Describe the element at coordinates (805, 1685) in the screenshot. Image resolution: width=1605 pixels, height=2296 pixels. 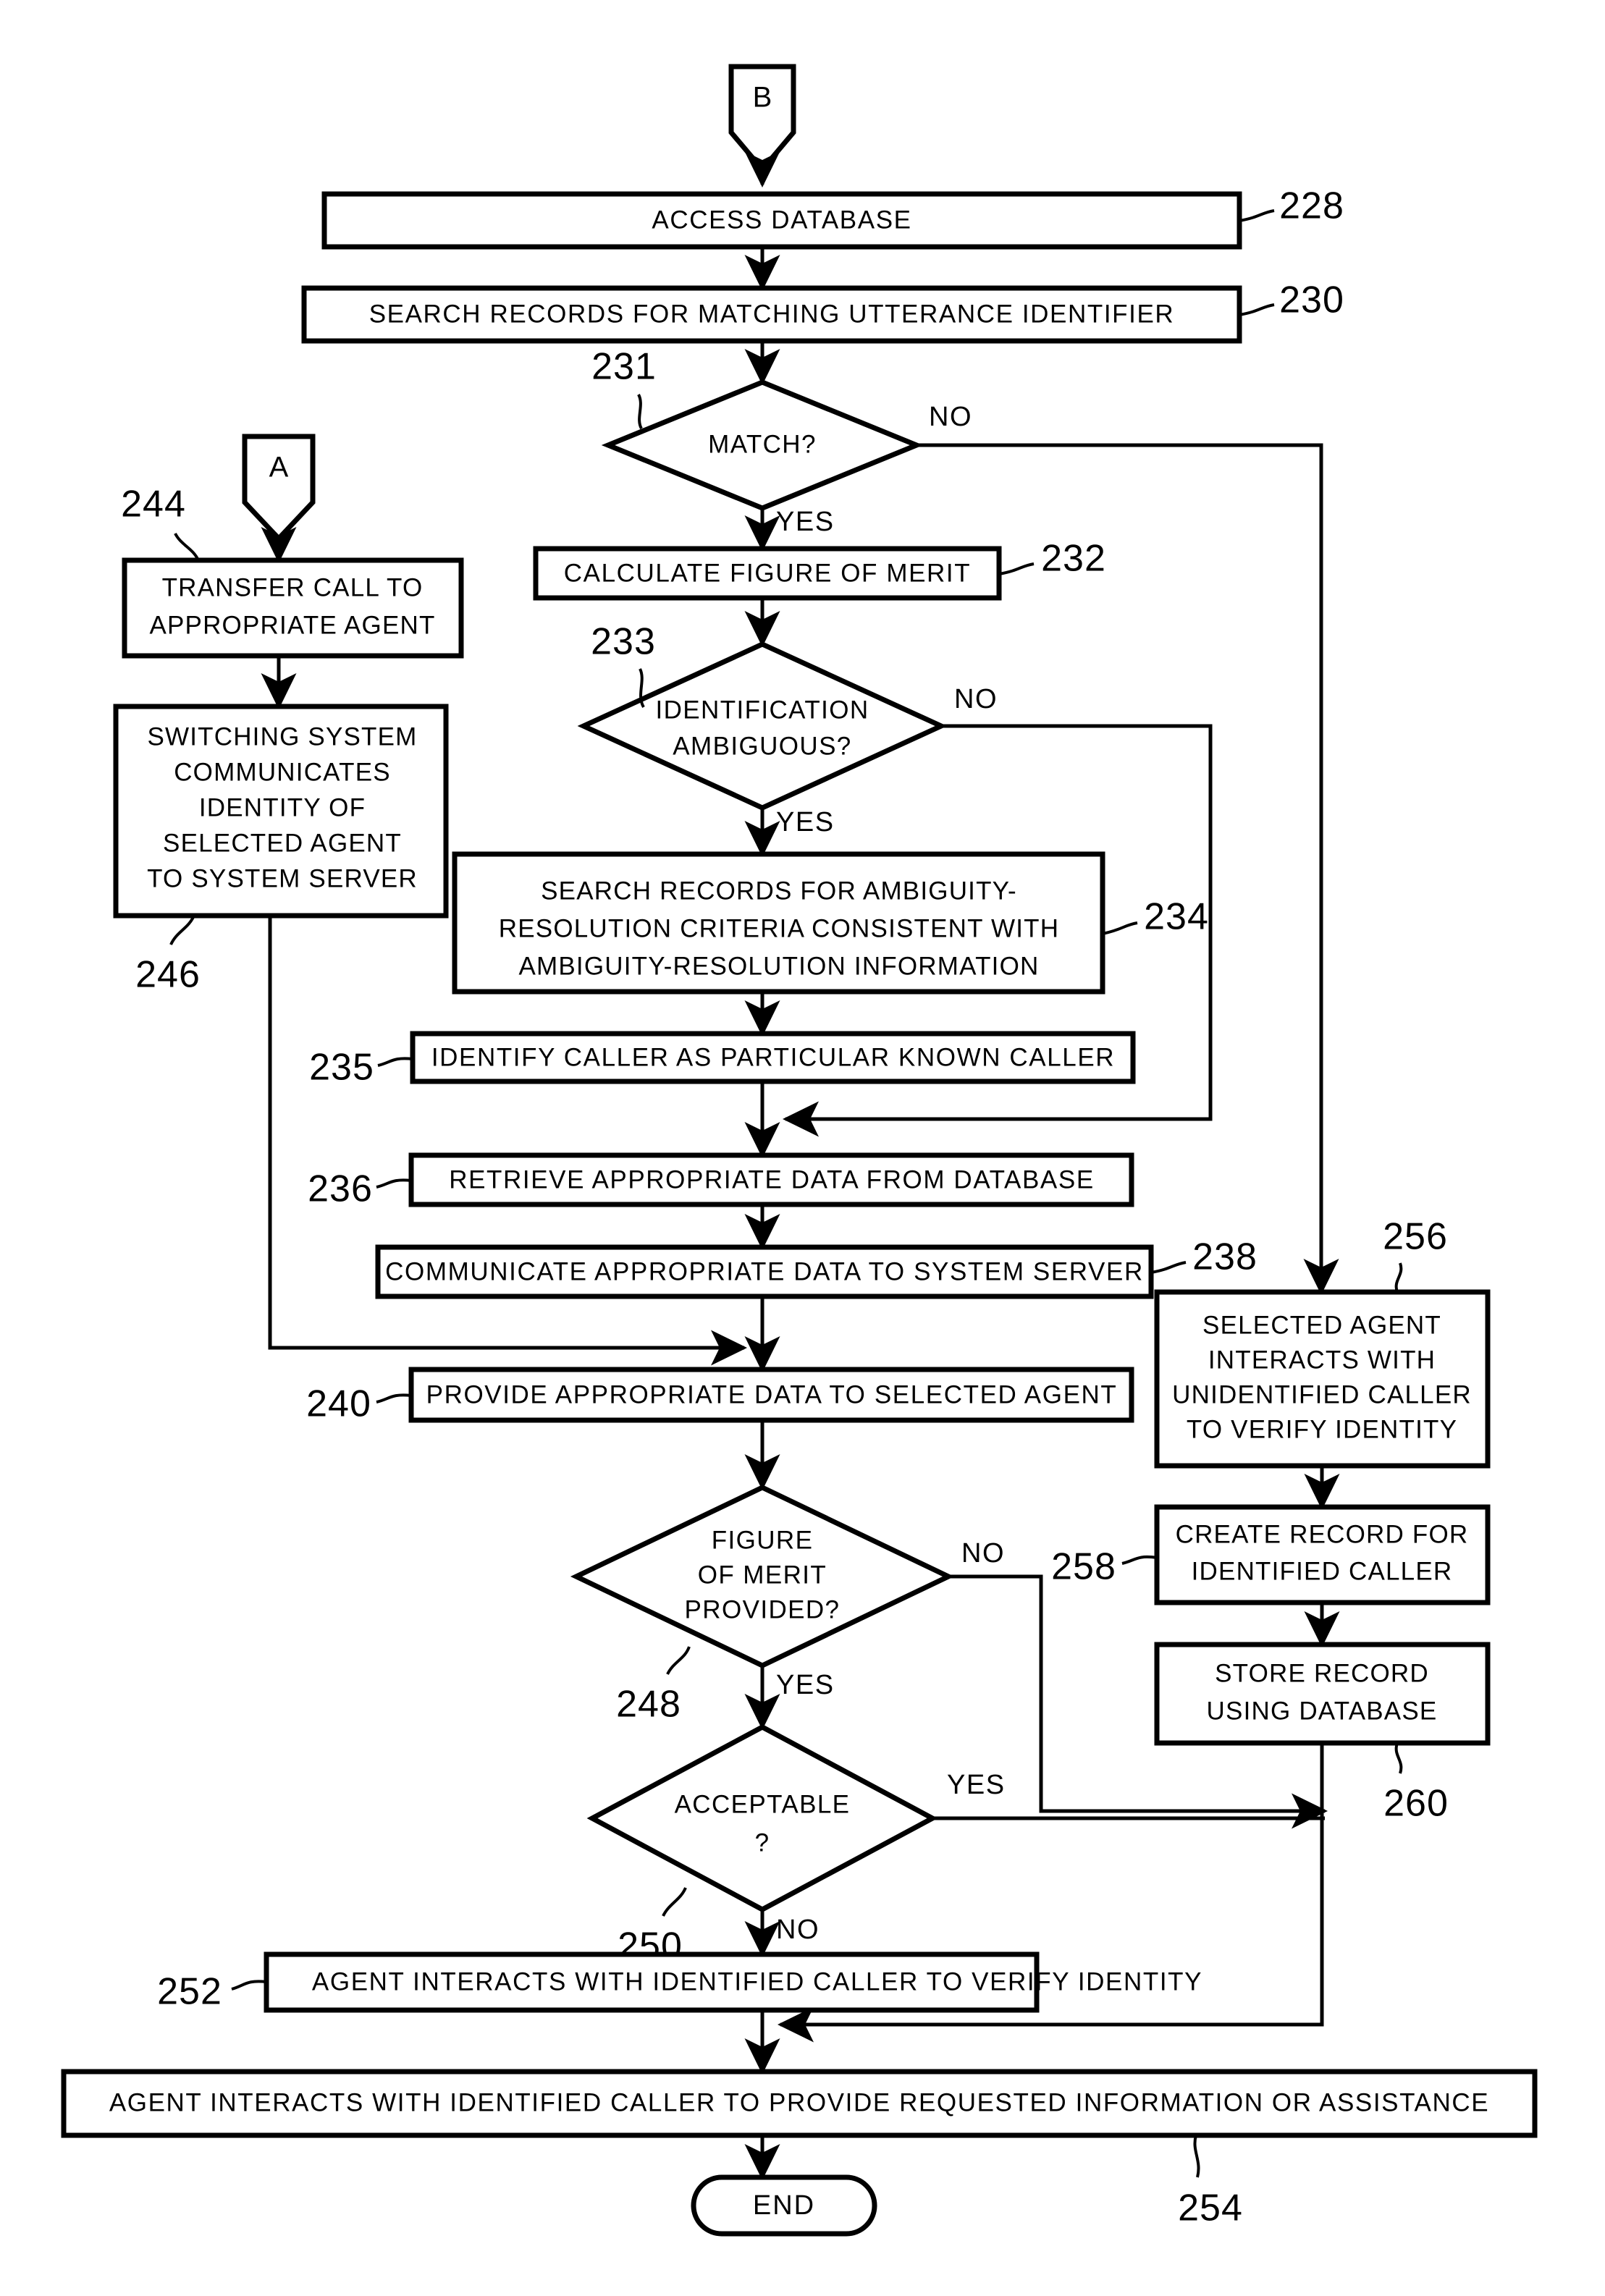
I see `edge-label-248-yes: YES` at that location.